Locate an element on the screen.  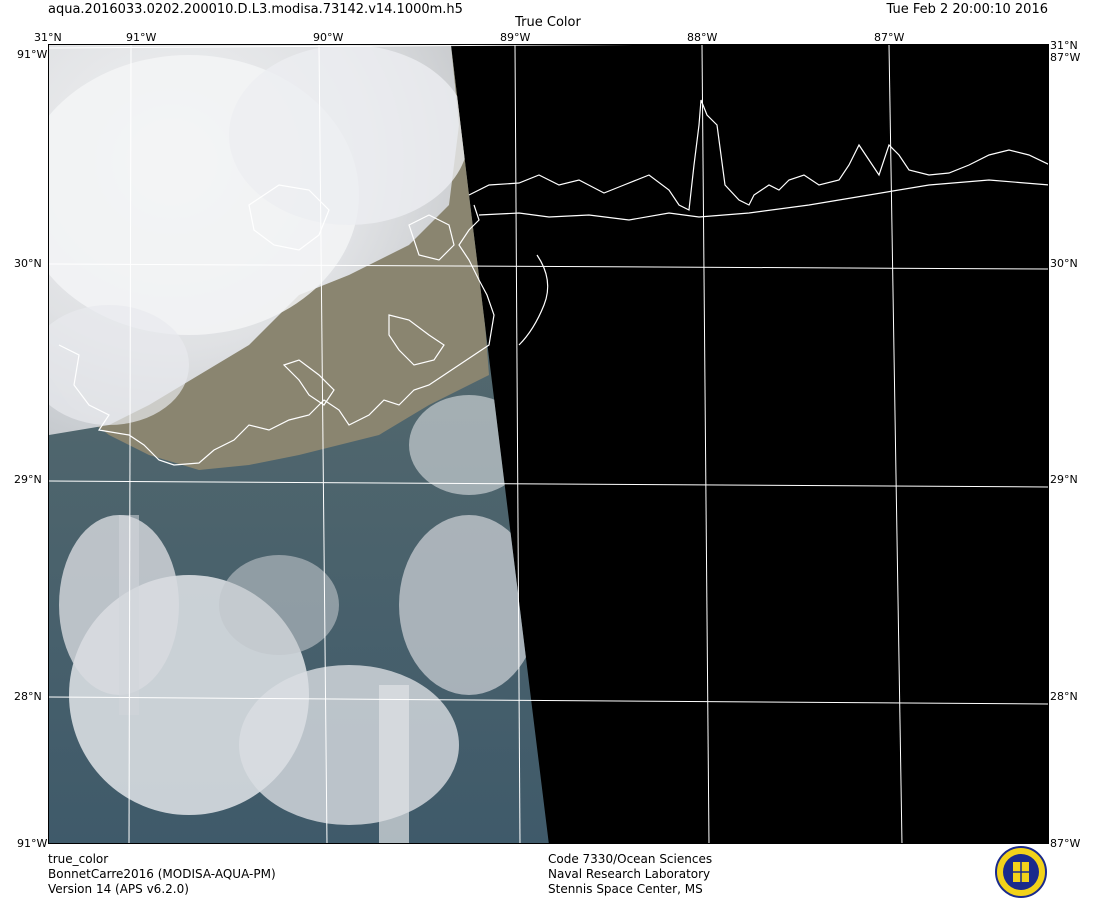
org-code: Code 7330/Ocean Sciences is located at coordinates (630, 859).